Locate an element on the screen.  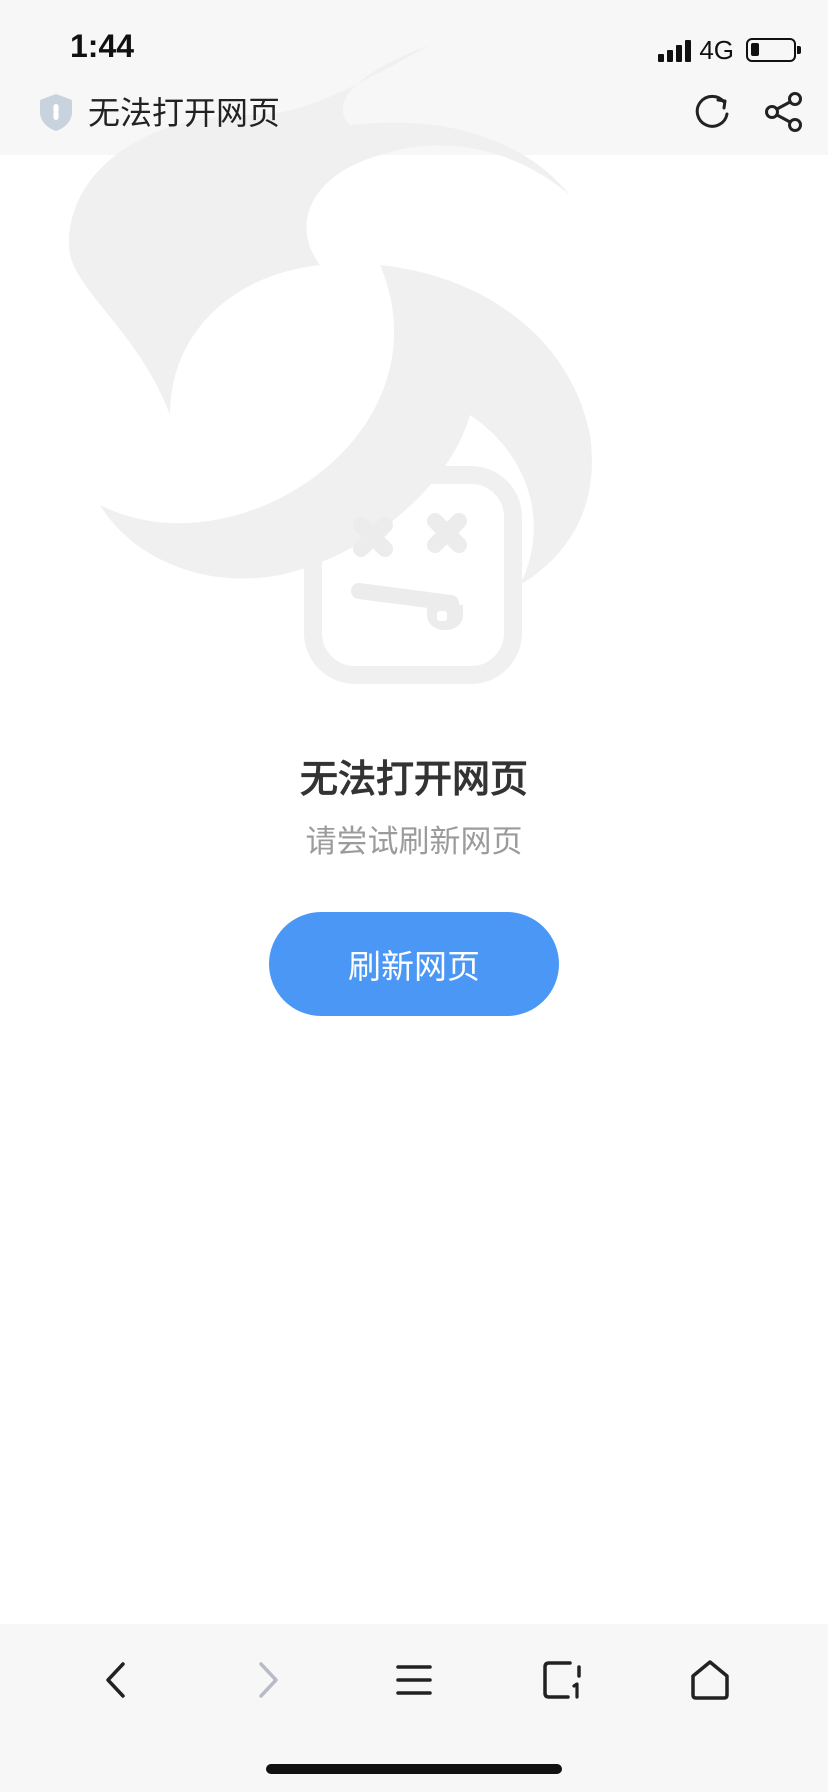
tabs-button is located at coordinates (562, 1680).